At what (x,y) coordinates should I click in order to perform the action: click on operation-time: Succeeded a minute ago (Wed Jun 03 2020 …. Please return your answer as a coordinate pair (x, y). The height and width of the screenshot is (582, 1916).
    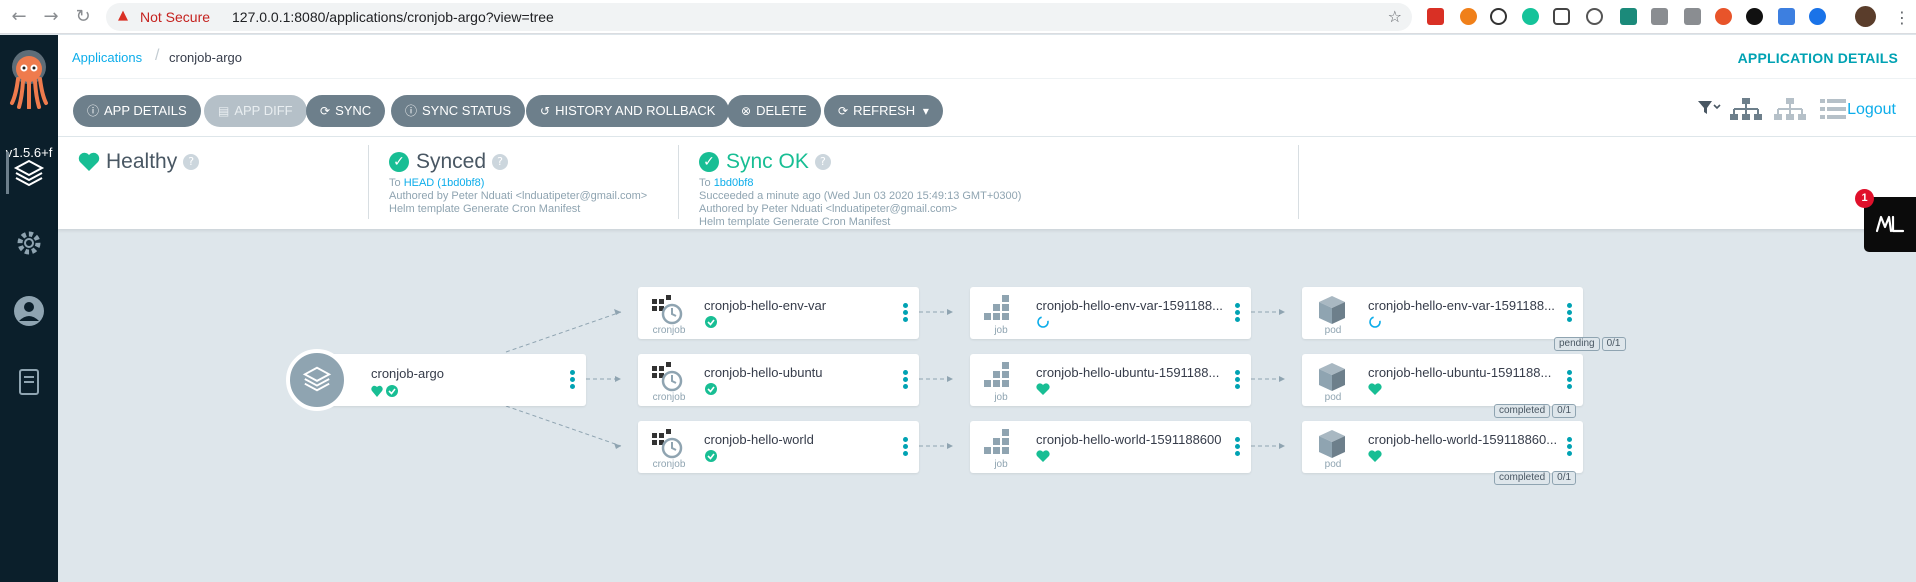
    Looking at the image, I should click on (860, 196).